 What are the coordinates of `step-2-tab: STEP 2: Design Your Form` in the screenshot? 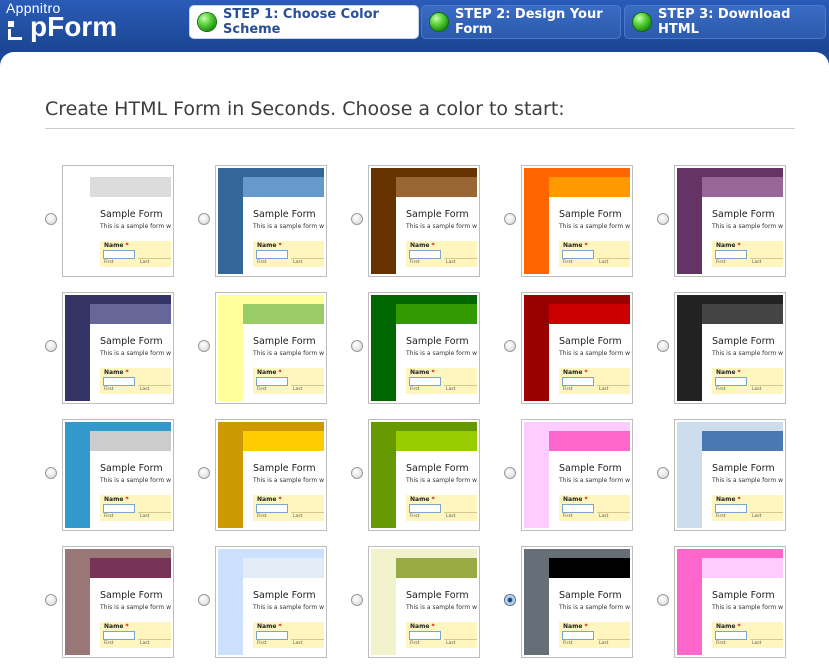 It's located at (521, 22).